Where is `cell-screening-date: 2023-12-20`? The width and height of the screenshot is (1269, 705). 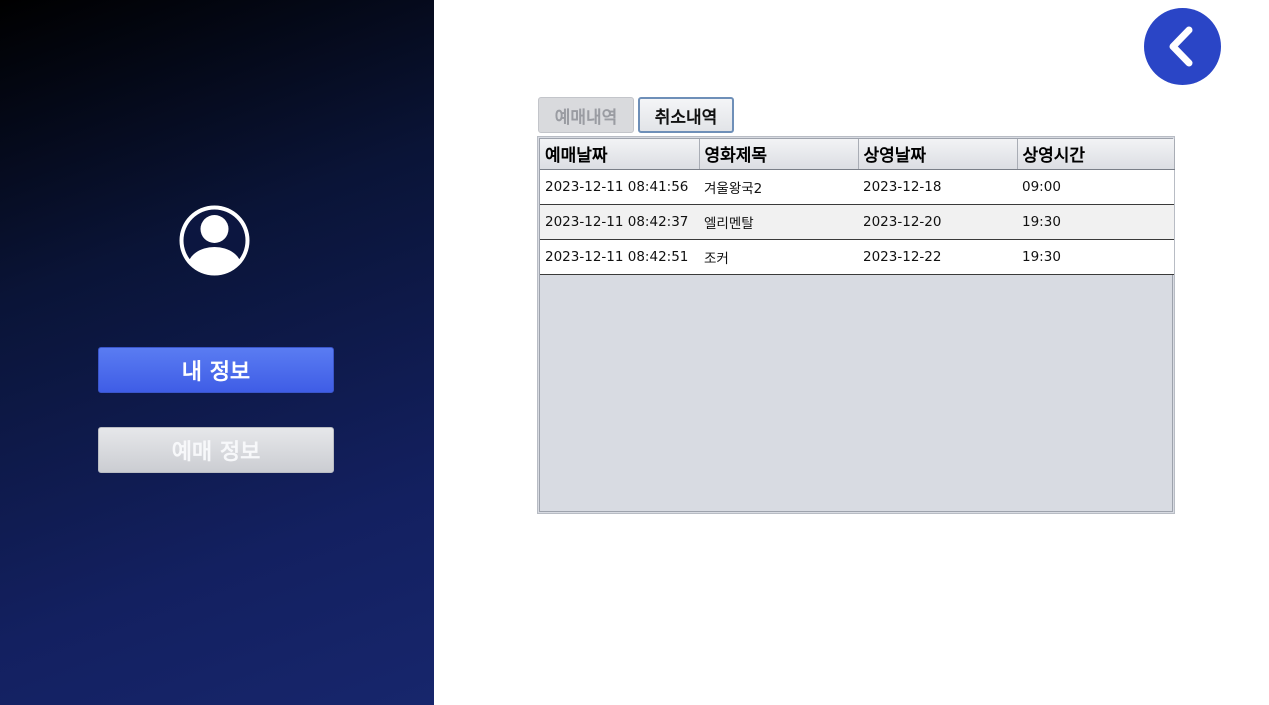
cell-screening-date: 2023-12-20 is located at coordinates (937, 222).